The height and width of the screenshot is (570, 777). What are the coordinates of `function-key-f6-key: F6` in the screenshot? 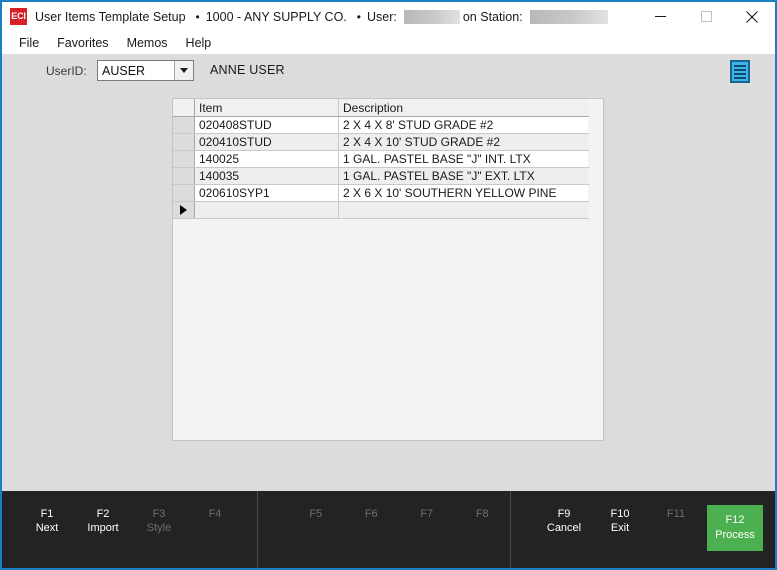 It's located at (371, 514).